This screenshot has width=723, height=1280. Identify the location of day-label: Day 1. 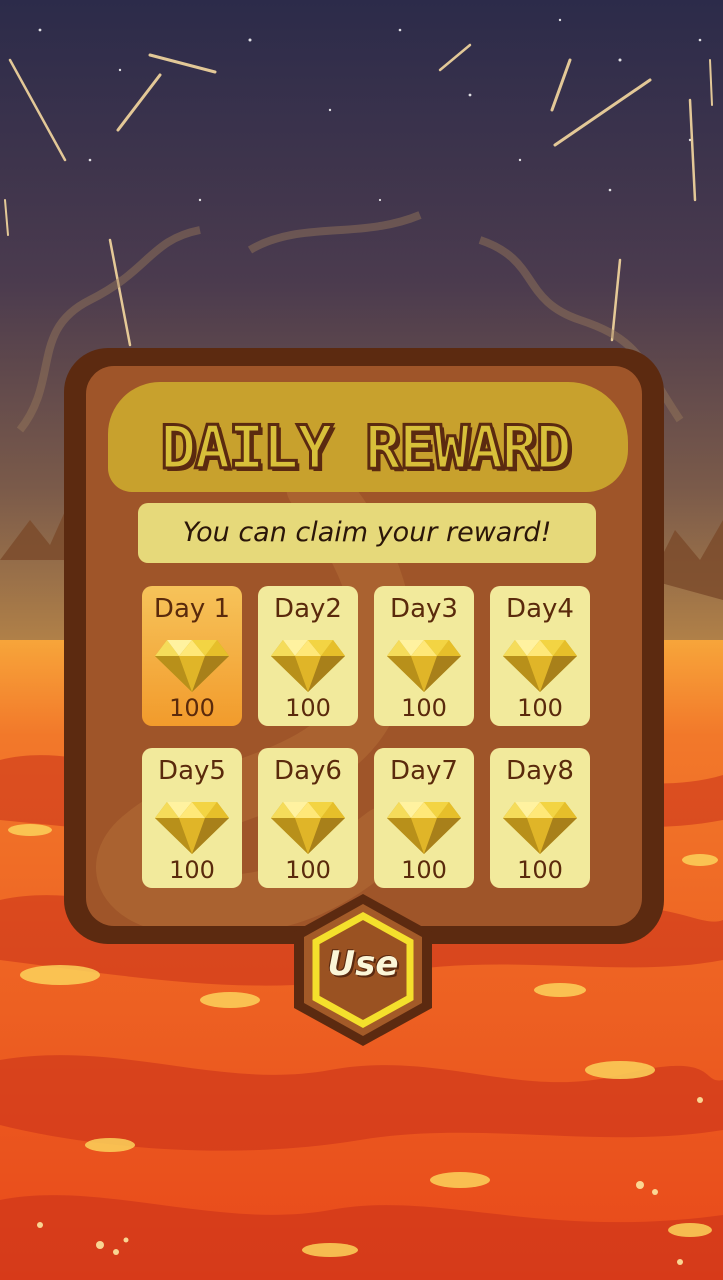
(192, 609).